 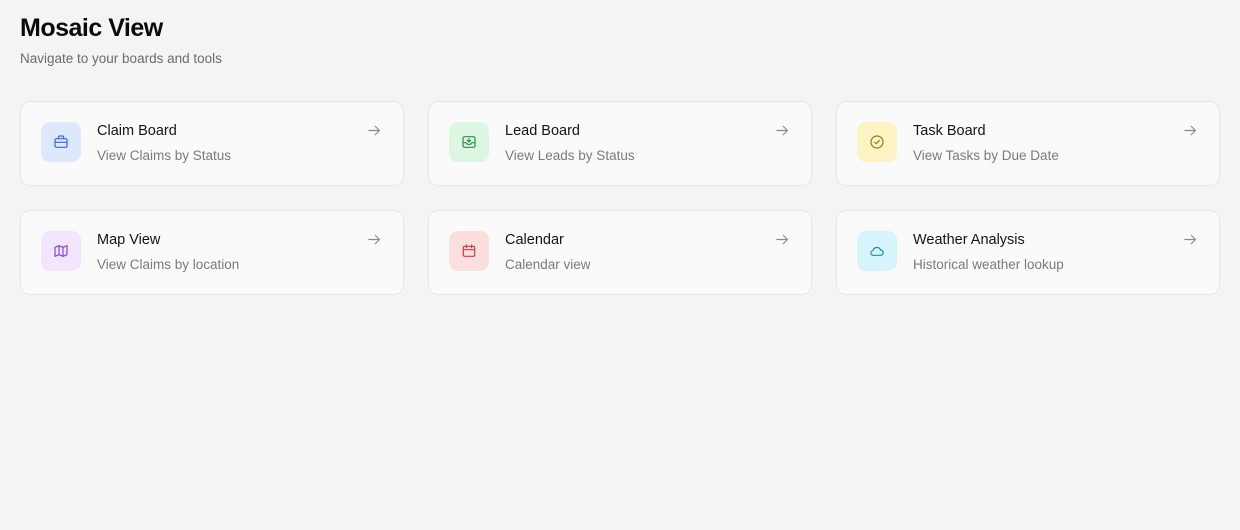 What do you see at coordinates (548, 264) in the screenshot?
I see `card-description: Calendar view` at bounding box center [548, 264].